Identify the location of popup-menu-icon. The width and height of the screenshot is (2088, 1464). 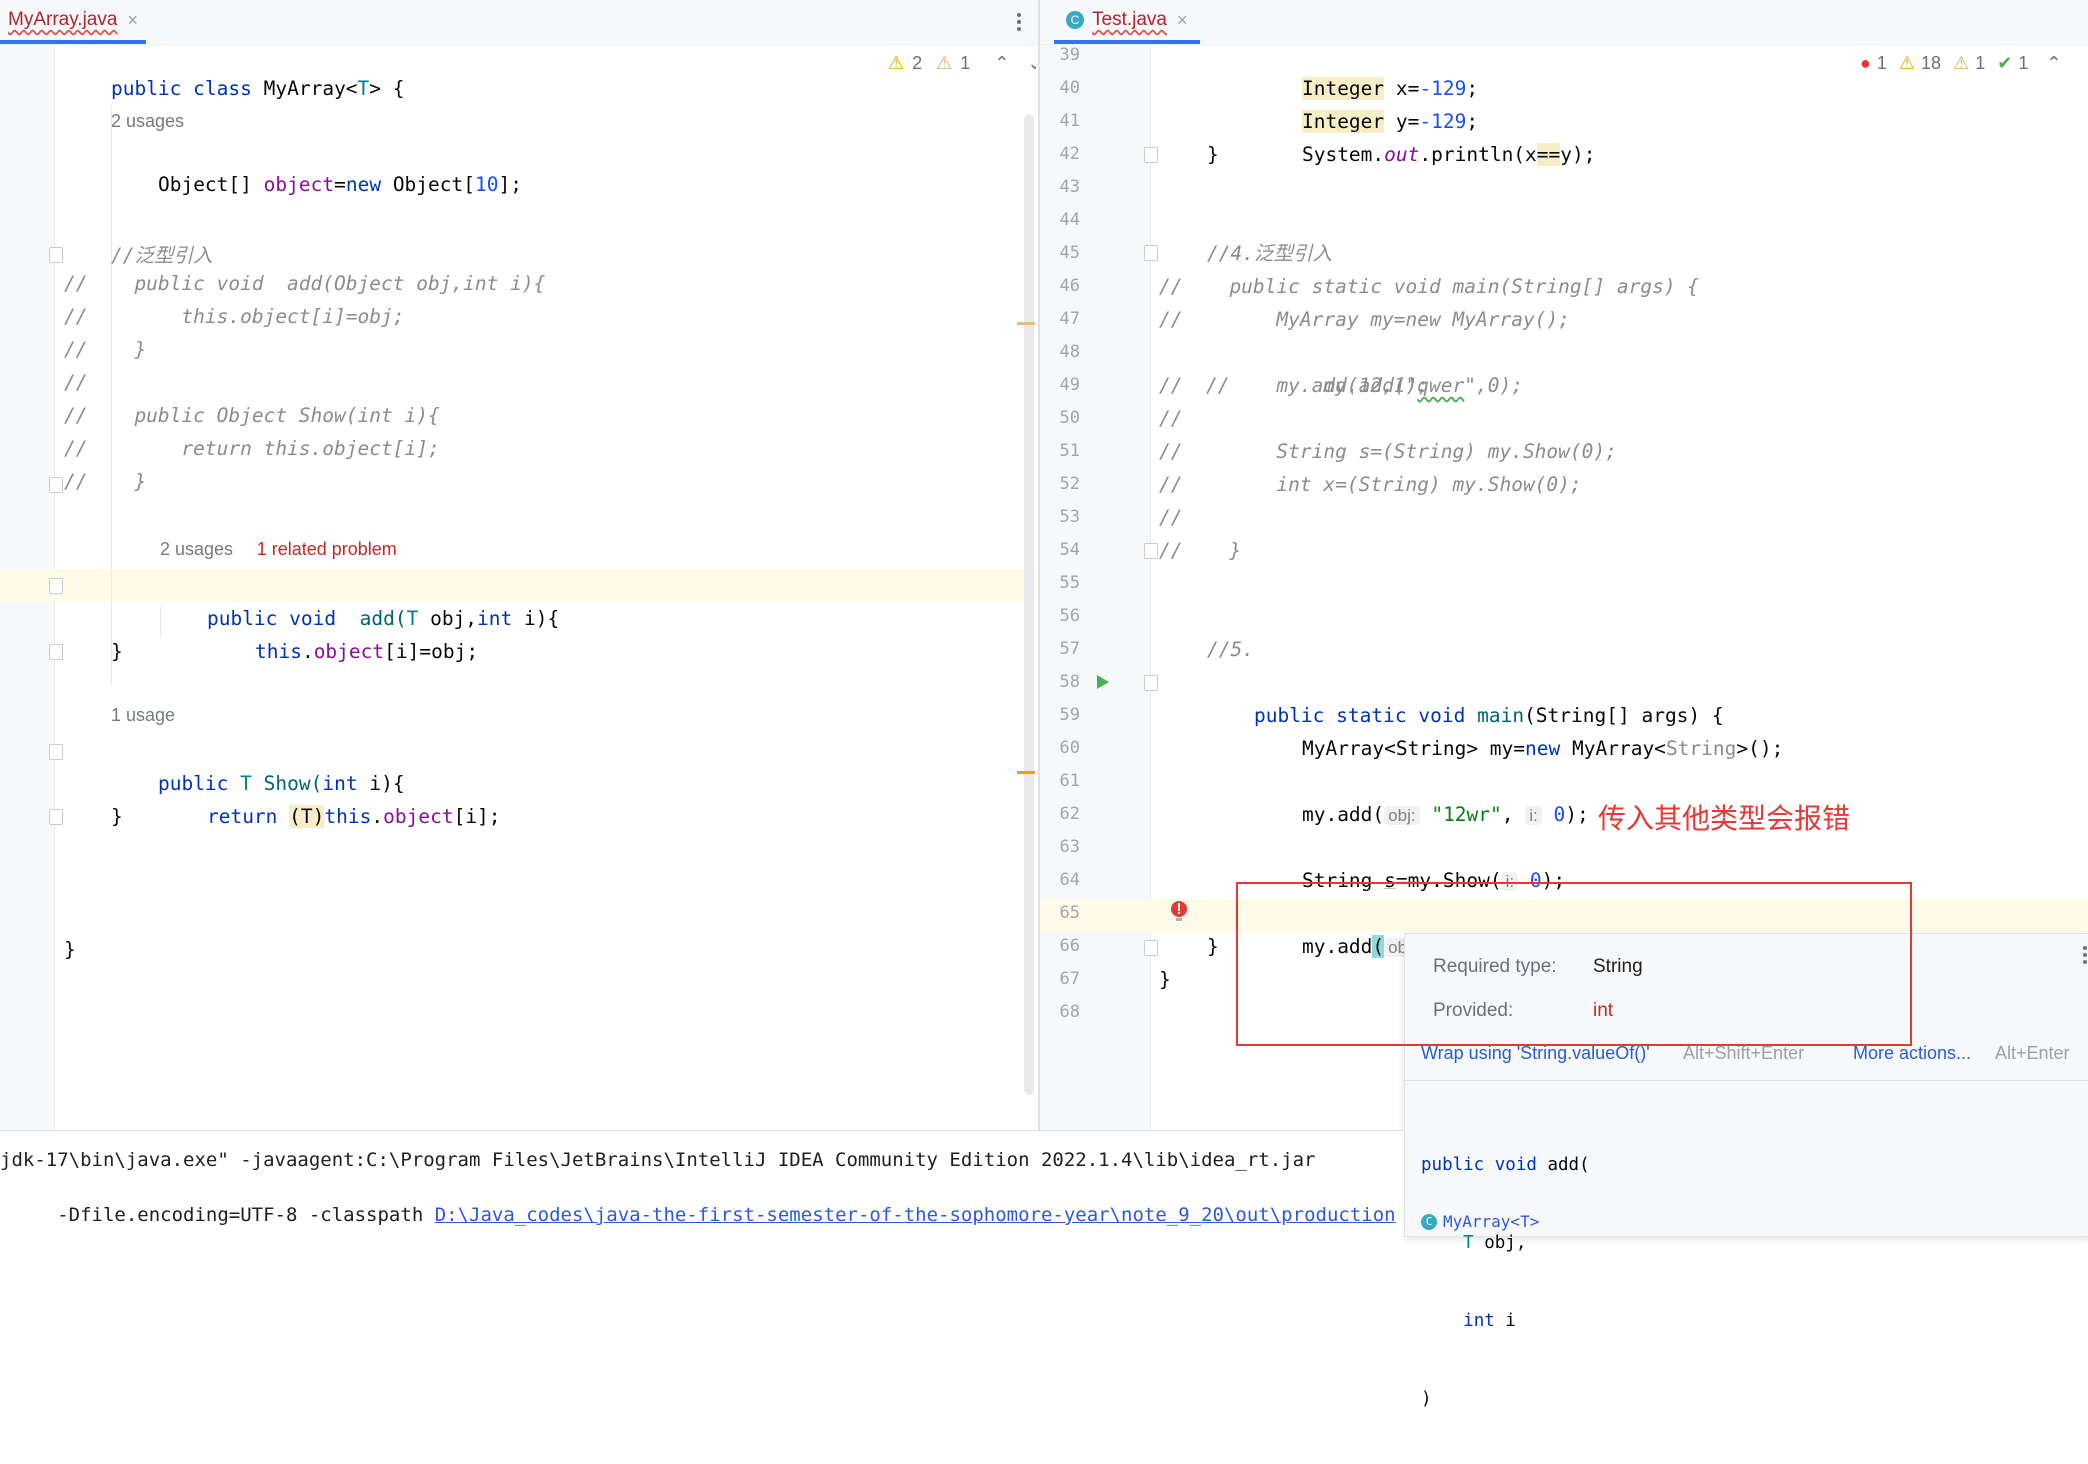
(2085, 957).